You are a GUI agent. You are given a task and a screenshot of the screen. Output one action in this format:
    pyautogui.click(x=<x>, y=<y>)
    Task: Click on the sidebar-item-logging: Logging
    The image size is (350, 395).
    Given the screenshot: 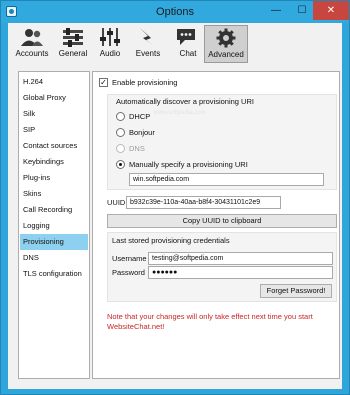 What is the action you would take?
    pyautogui.click(x=54, y=226)
    